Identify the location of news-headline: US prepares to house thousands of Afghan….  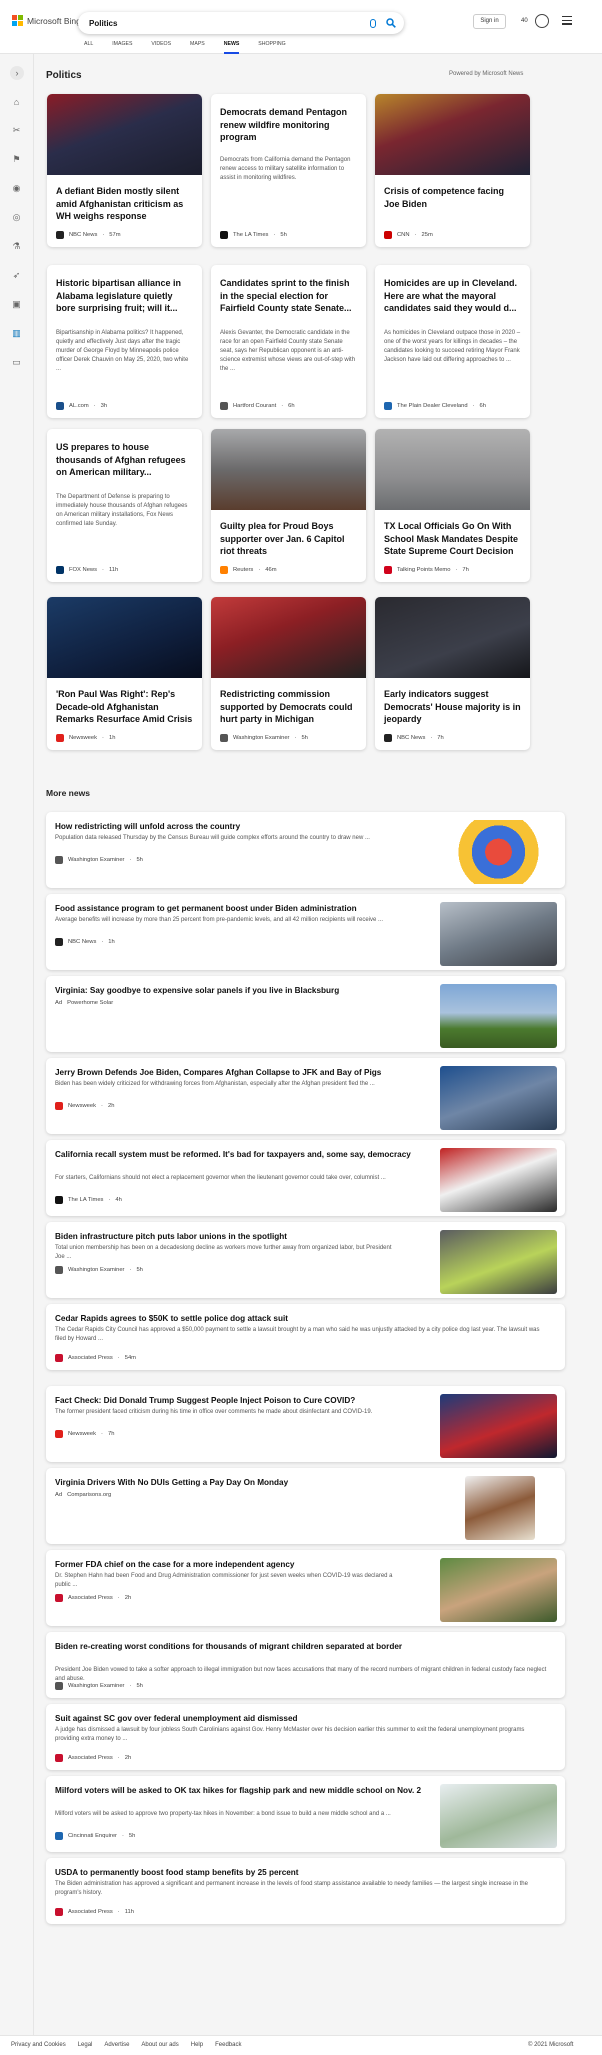
(124, 460).